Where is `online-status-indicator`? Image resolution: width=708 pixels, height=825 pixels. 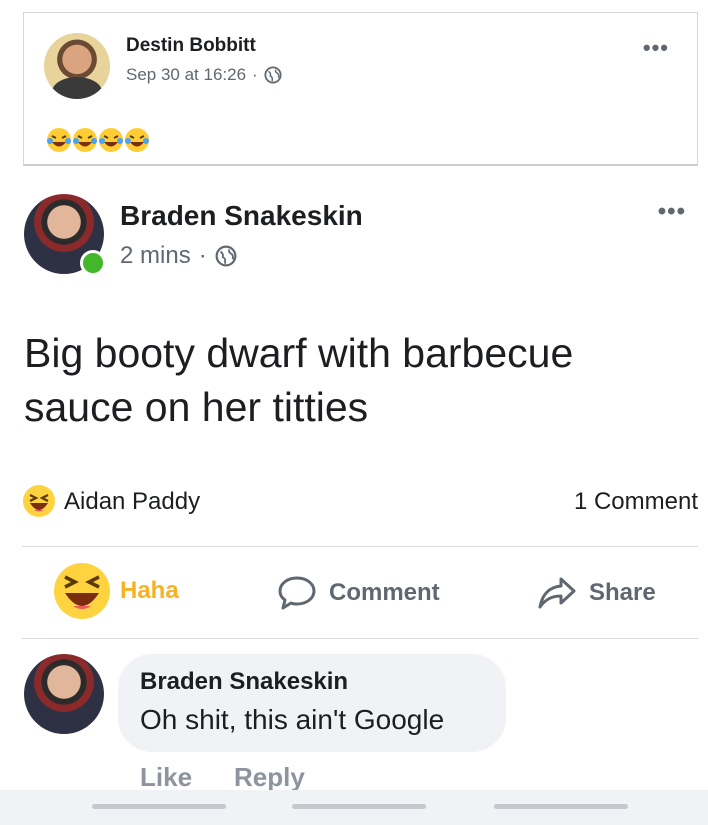
online-status-indicator is located at coordinates (93, 263).